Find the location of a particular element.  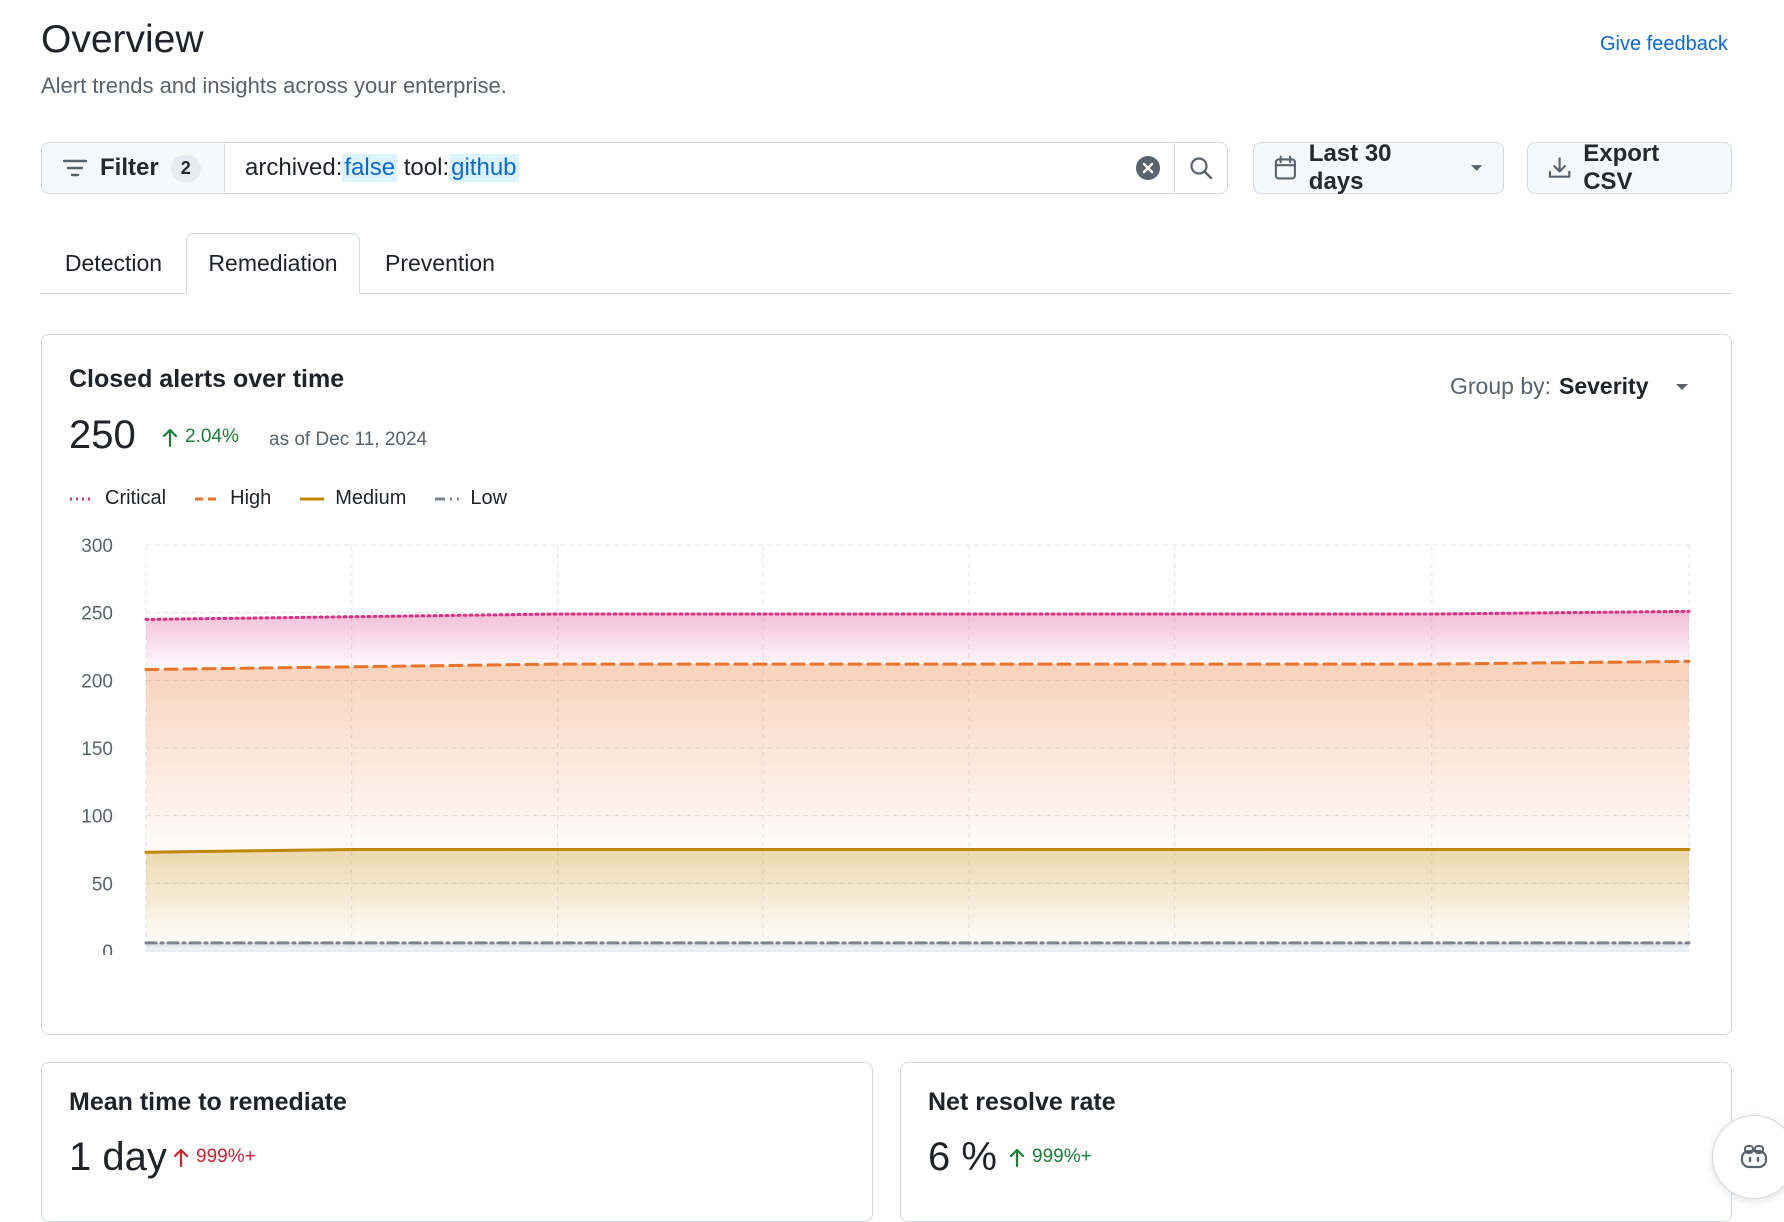

search-input: archived: false tool: github is located at coordinates (673, 168).